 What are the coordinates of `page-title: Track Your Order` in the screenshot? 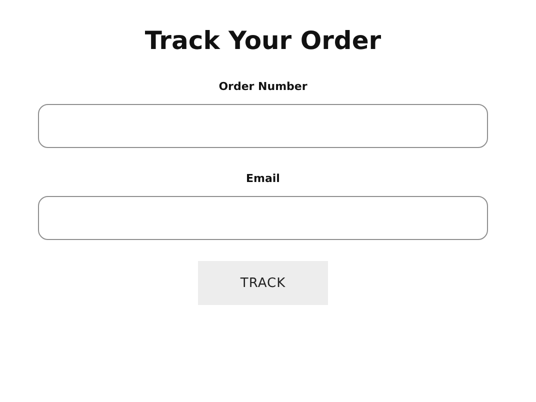 It's located at (263, 41).